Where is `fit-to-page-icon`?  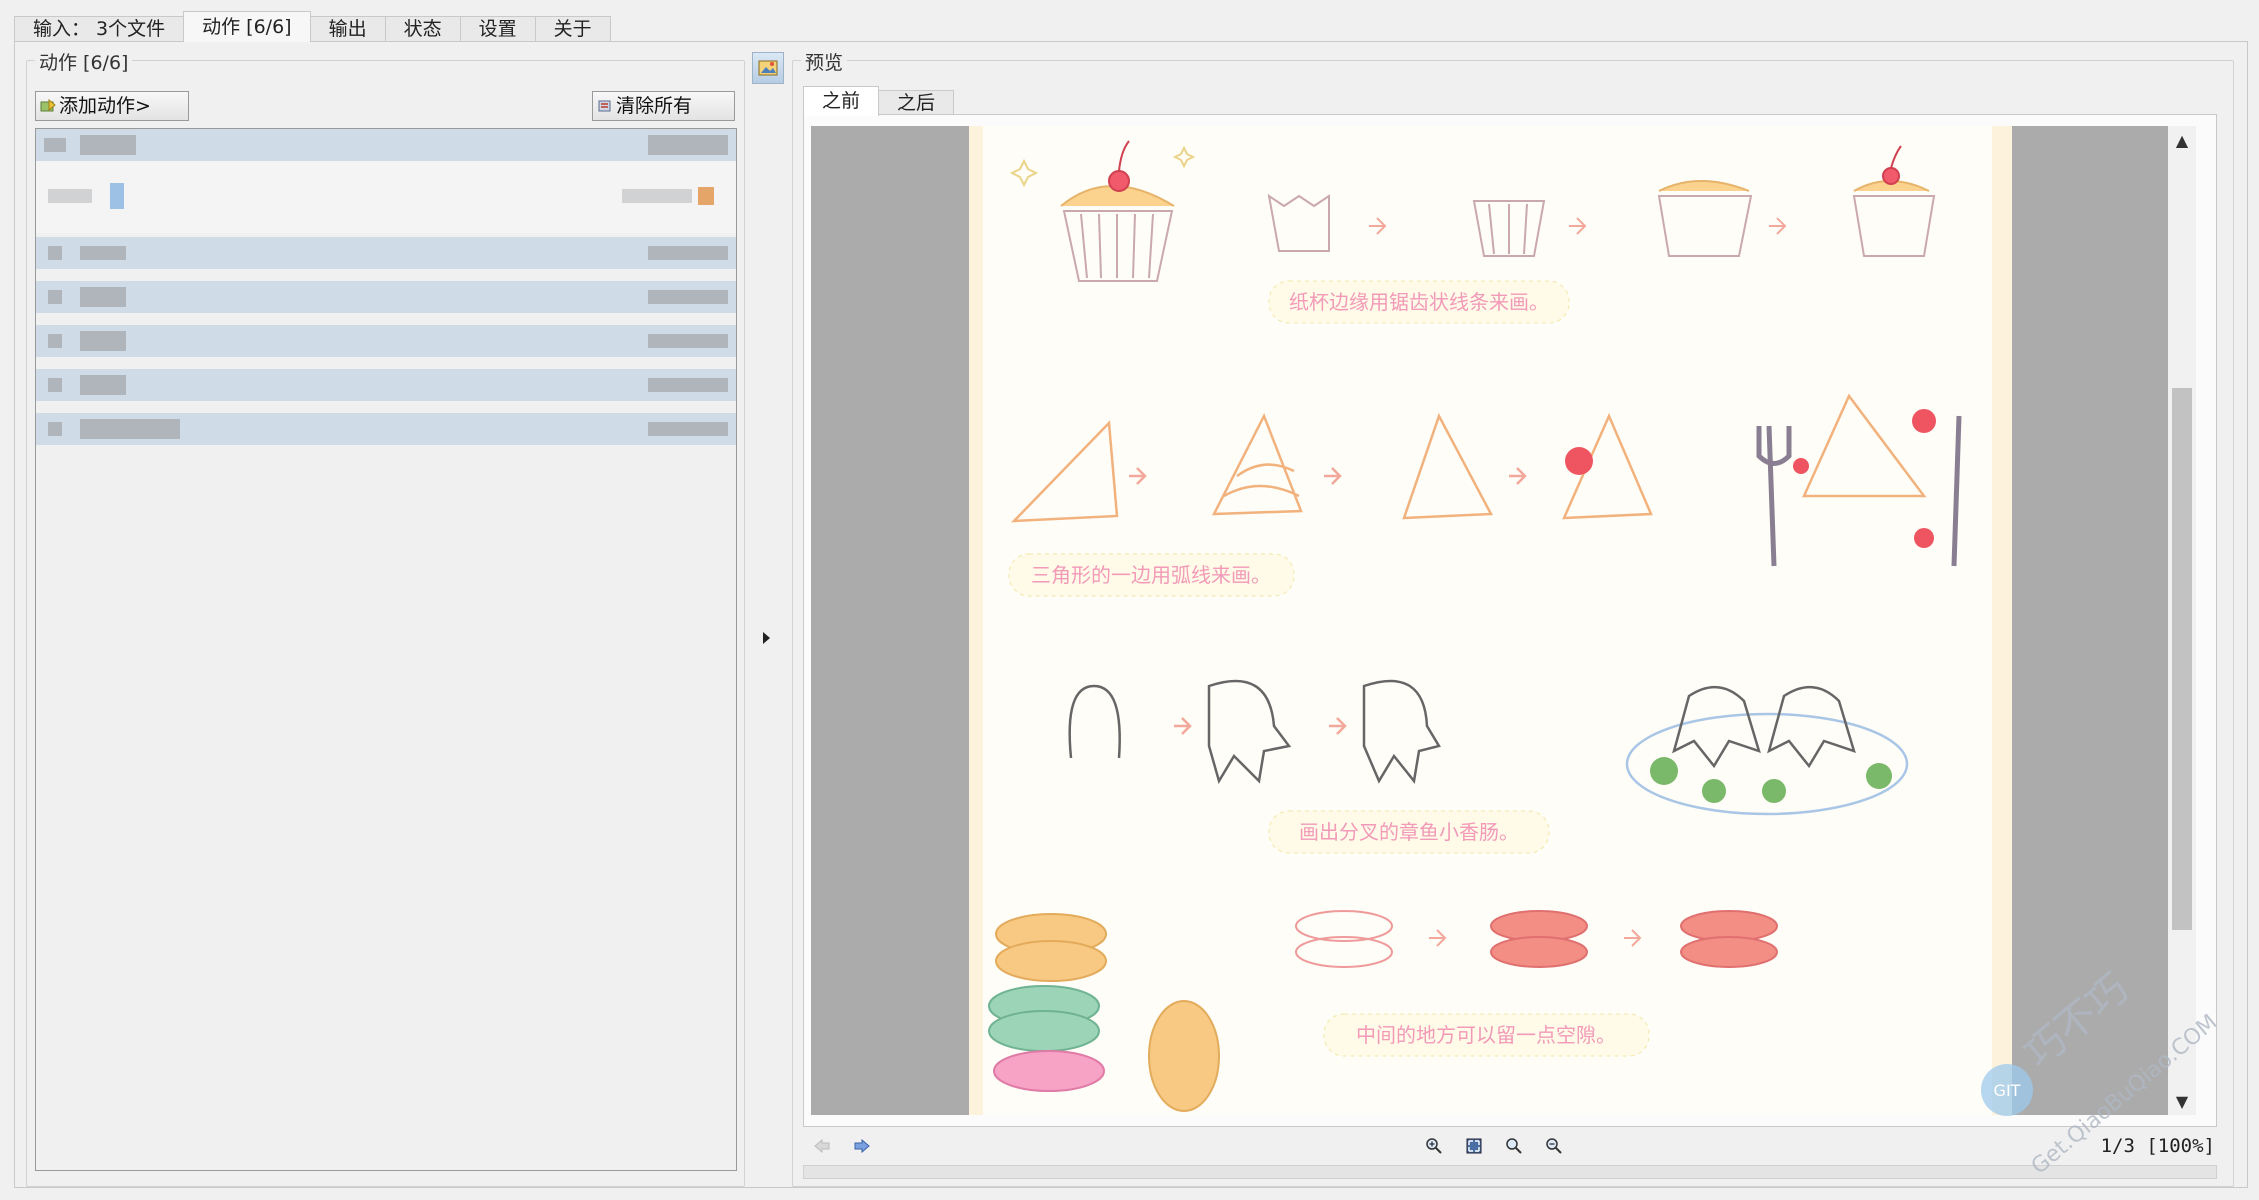 fit-to-page-icon is located at coordinates (1474, 1146).